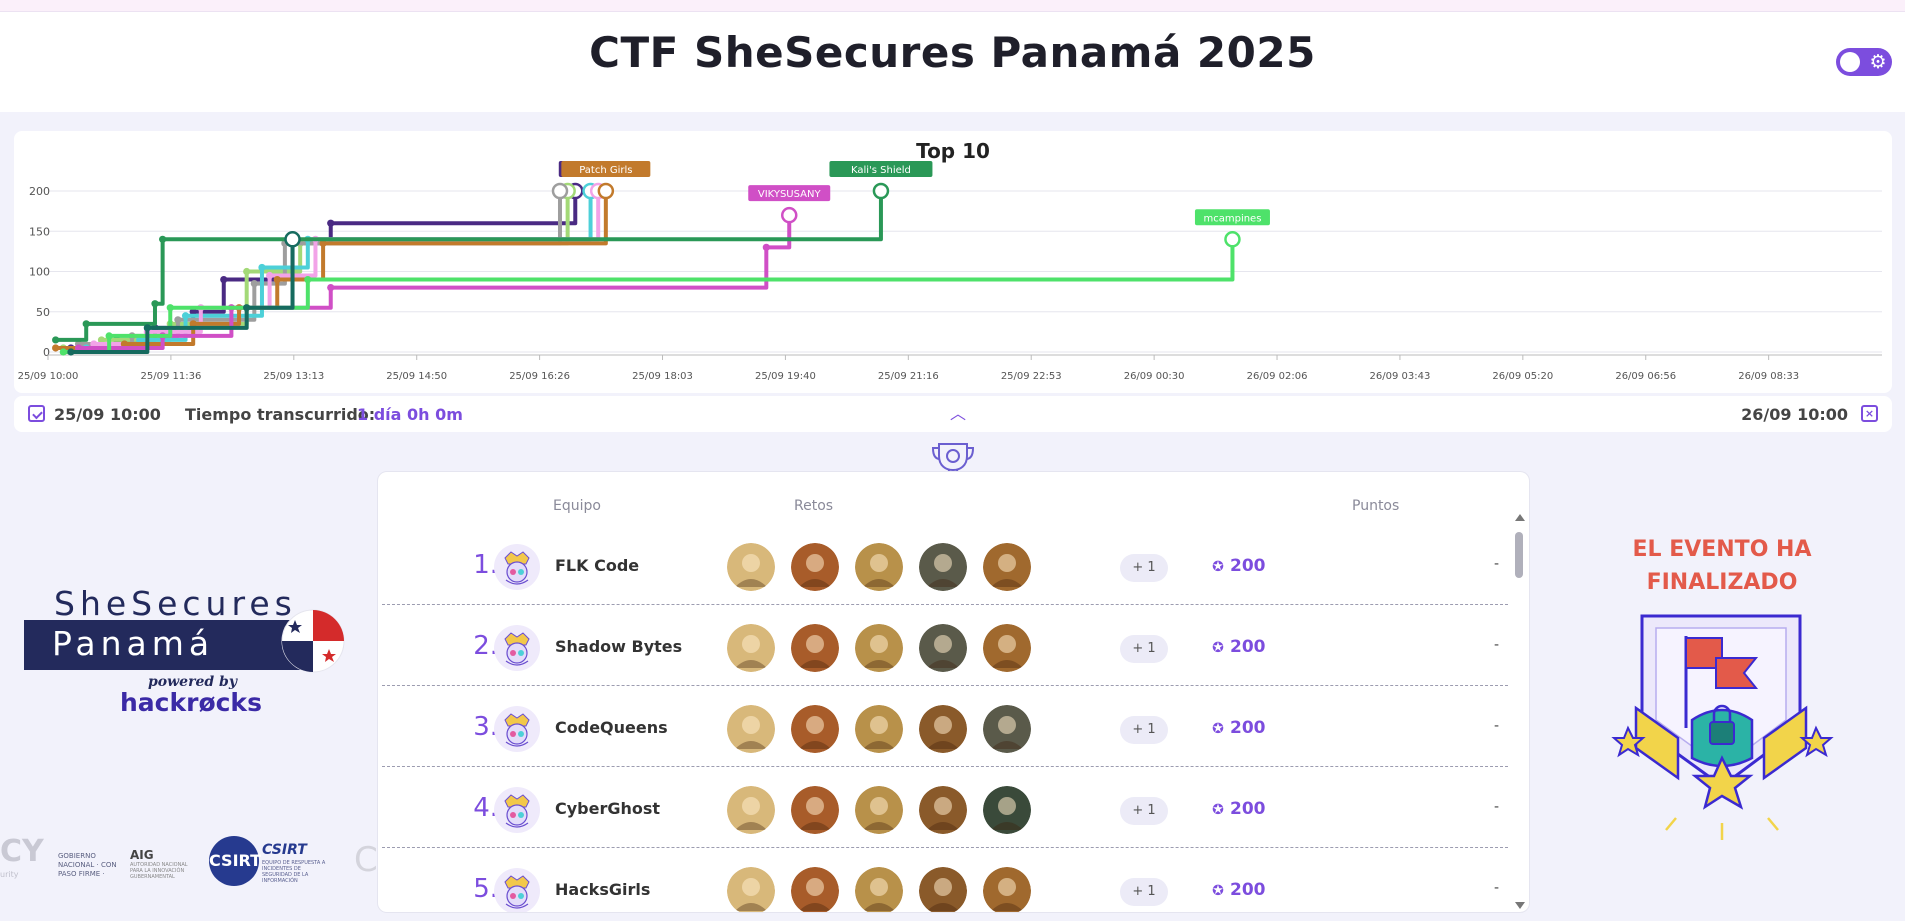 The image size is (1905, 921). Describe the element at coordinates (191, 702) in the screenshot. I see `logo-hackrocks: hackrøcks` at that location.